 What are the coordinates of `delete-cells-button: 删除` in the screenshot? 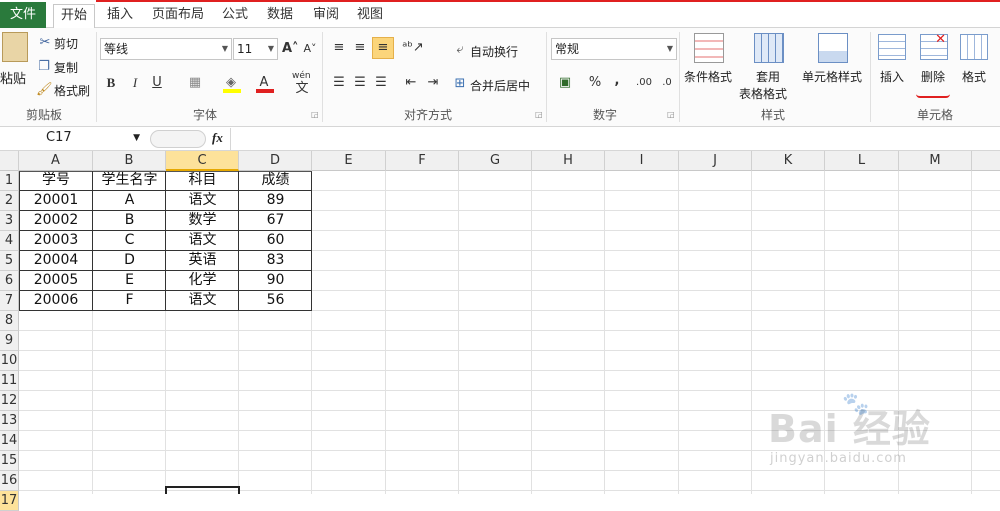 It's located at (933, 76).